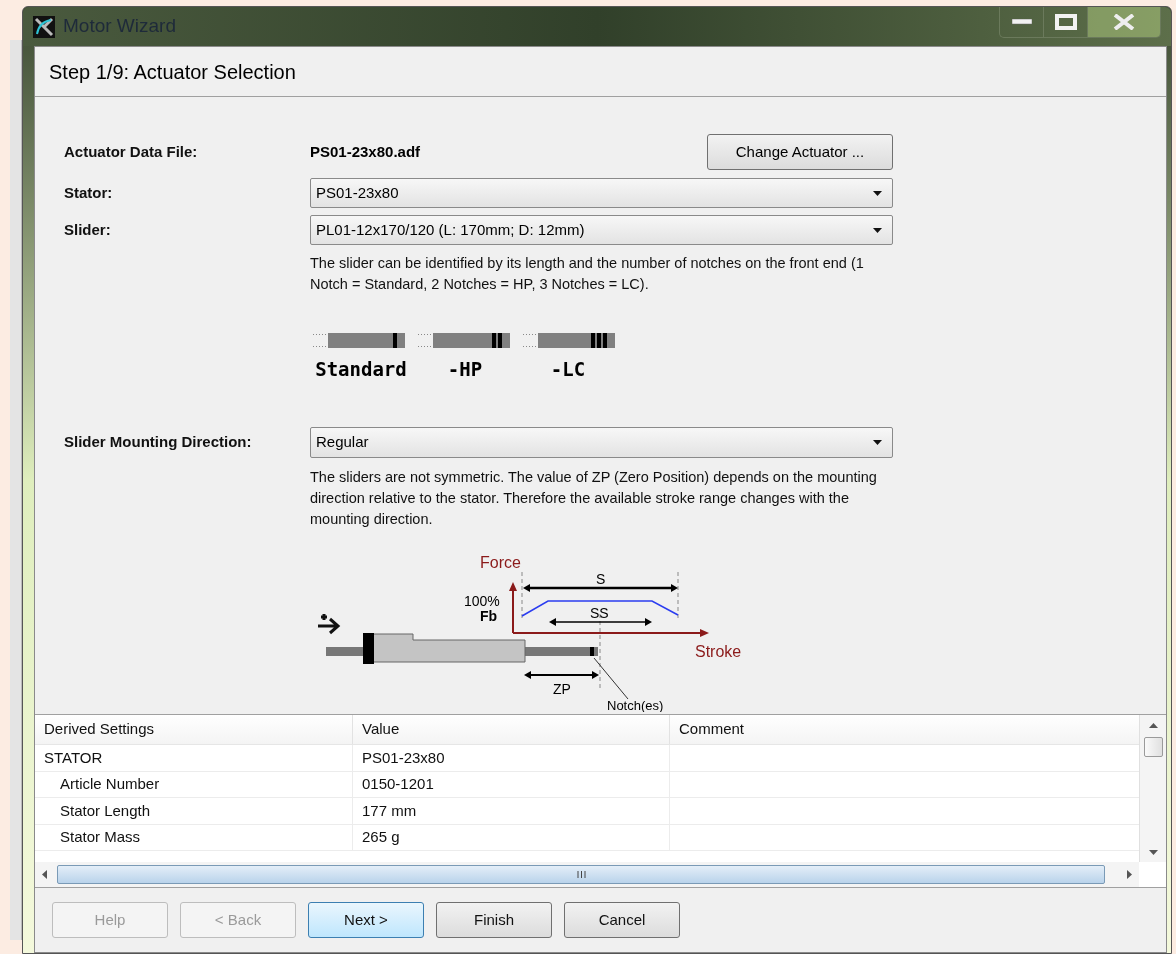 This screenshot has width=1176, height=954. Describe the element at coordinates (398, 784) in the screenshot. I see `table-cell-text: 0150-1201` at that location.